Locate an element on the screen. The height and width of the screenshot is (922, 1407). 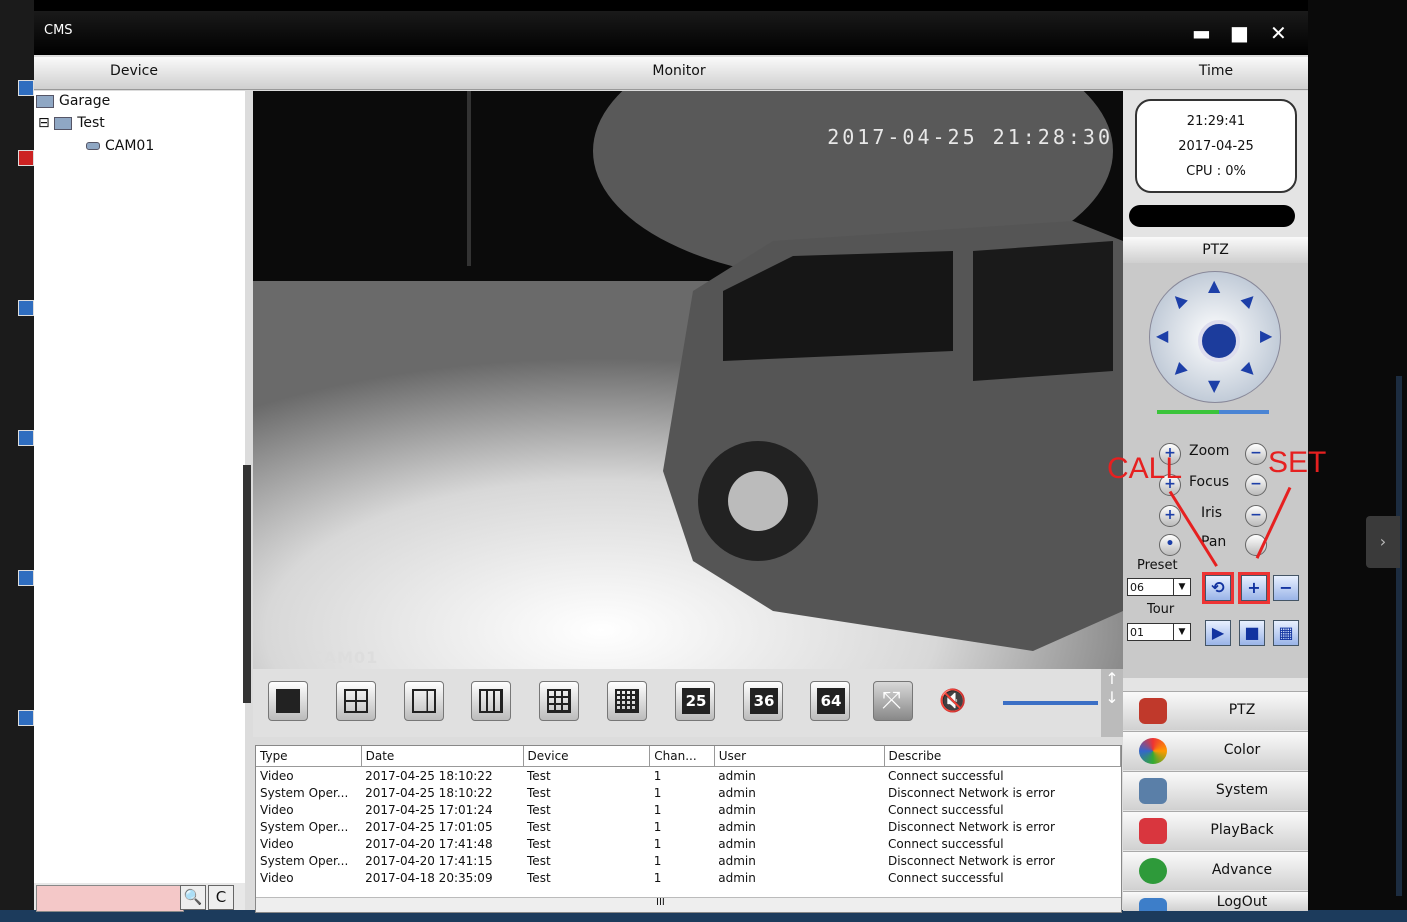
clapperboard-icon is located at coordinates (1153, 831).